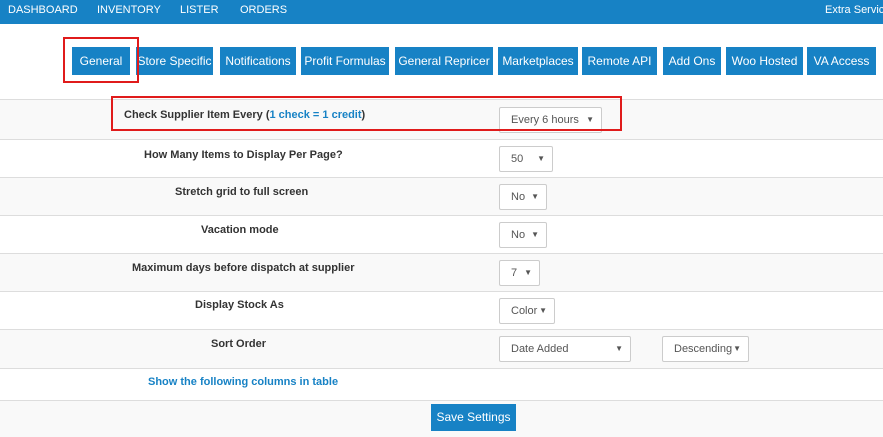  What do you see at coordinates (444, 61) in the screenshot?
I see `tab-general-repricer: General Repricer` at bounding box center [444, 61].